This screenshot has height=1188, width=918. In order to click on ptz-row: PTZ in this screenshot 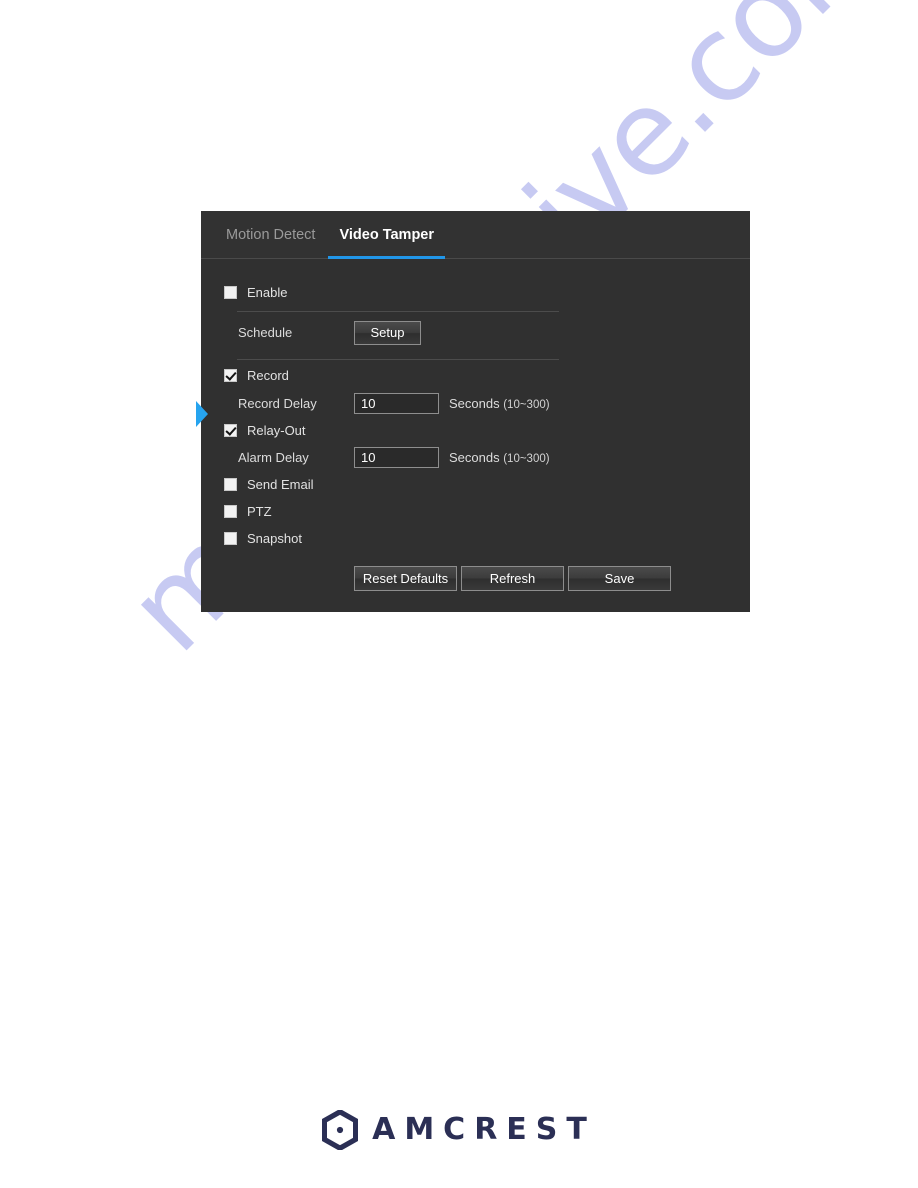, I will do `click(248, 511)`.